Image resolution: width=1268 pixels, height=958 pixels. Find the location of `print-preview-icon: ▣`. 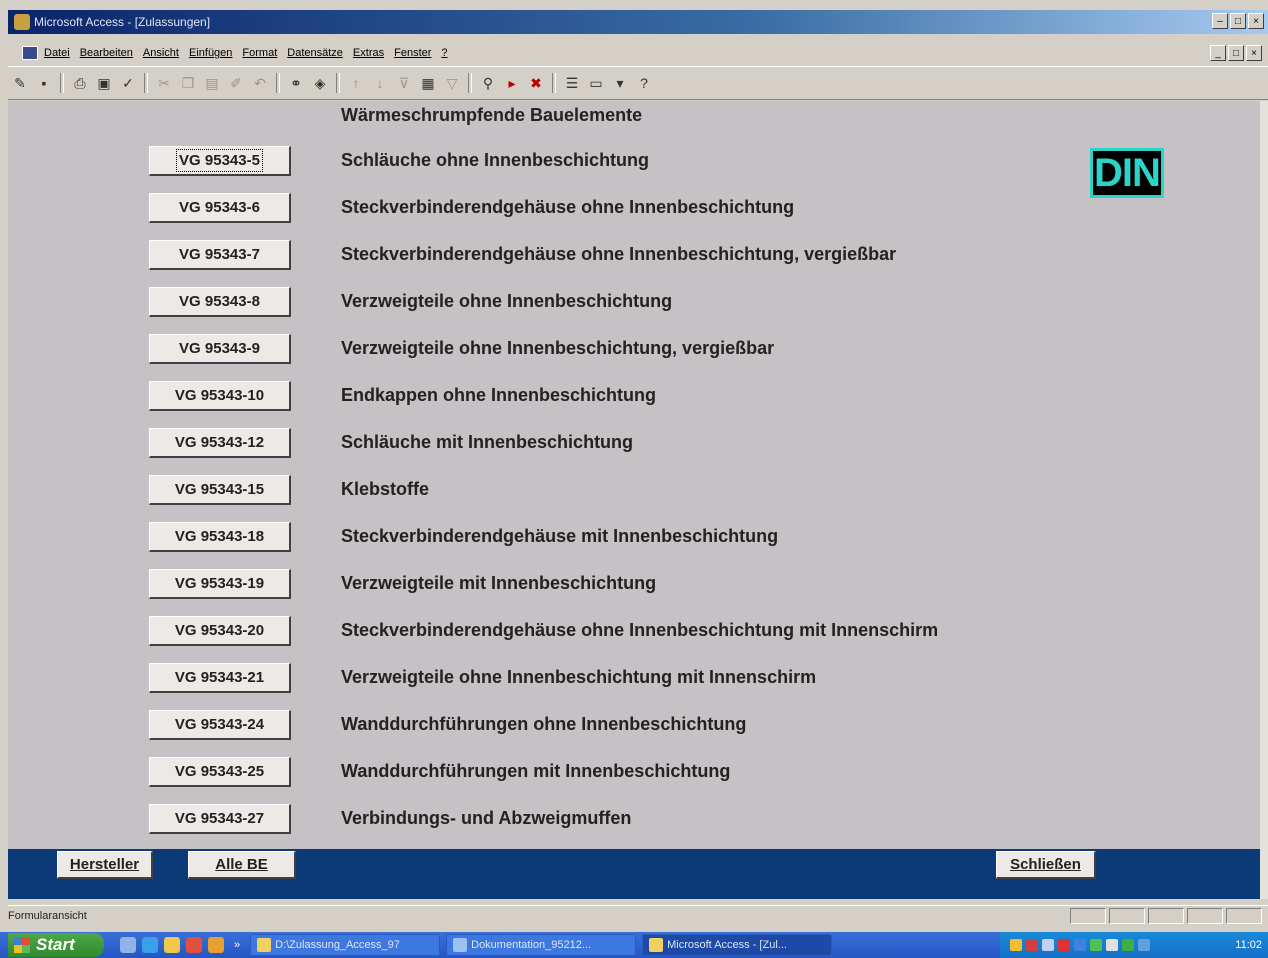

print-preview-icon: ▣ is located at coordinates (104, 83).